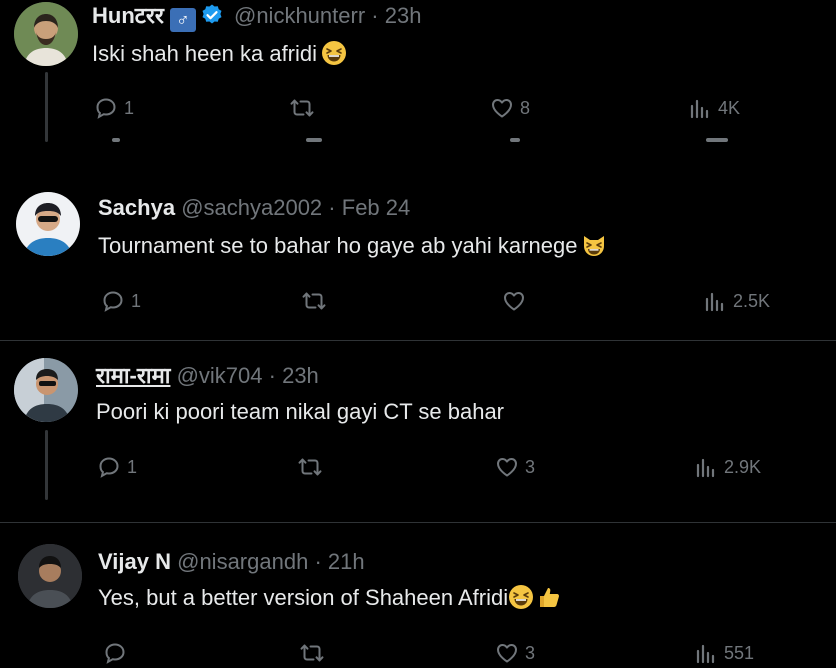 The height and width of the screenshot is (668, 836). I want to click on tweet-header: रामा-रामा @vik704 · 23h, so click(207, 376).